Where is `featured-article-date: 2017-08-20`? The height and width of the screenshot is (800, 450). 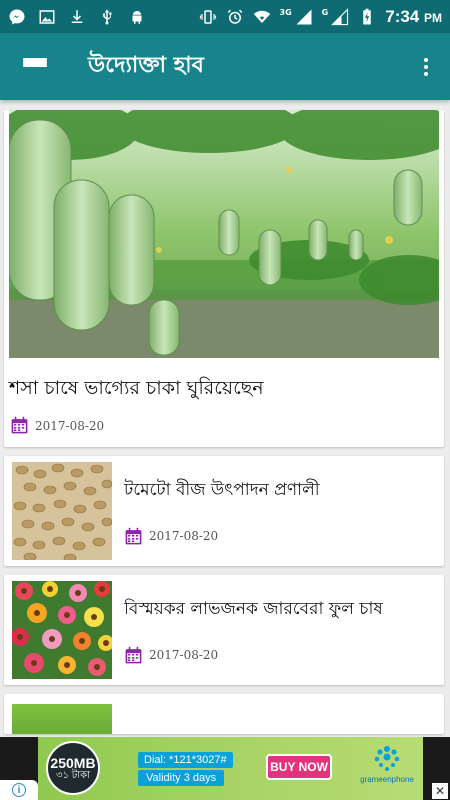 featured-article-date: 2017-08-20 is located at coordinates (70, 425).